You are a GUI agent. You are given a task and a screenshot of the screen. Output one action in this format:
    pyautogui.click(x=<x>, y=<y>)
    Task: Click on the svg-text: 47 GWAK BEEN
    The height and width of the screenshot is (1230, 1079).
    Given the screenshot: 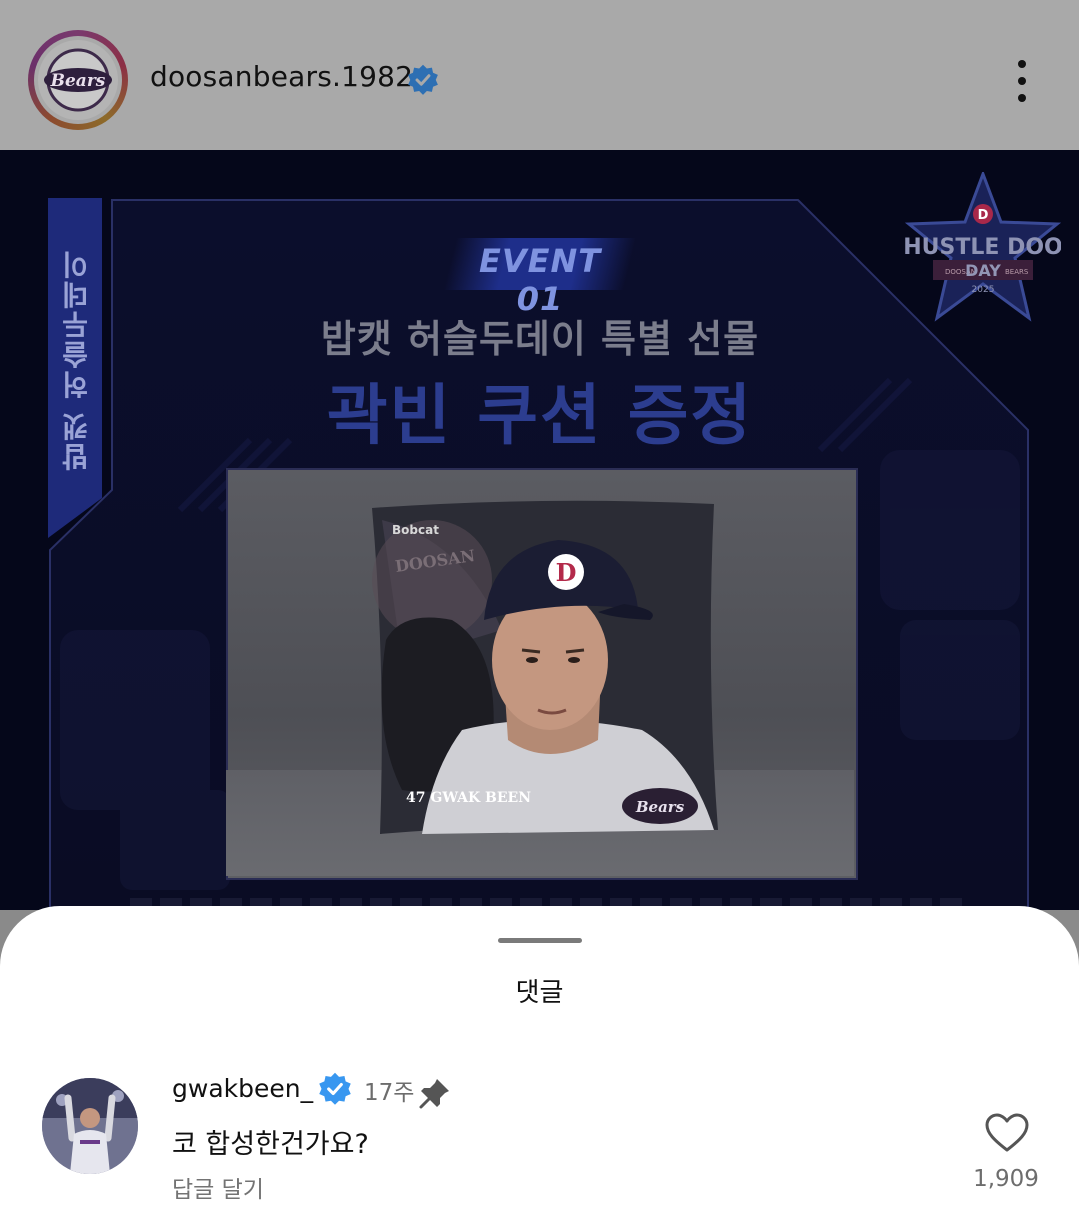 What is the action you would take?
    pyautogui.click(x=468, y=798)
    